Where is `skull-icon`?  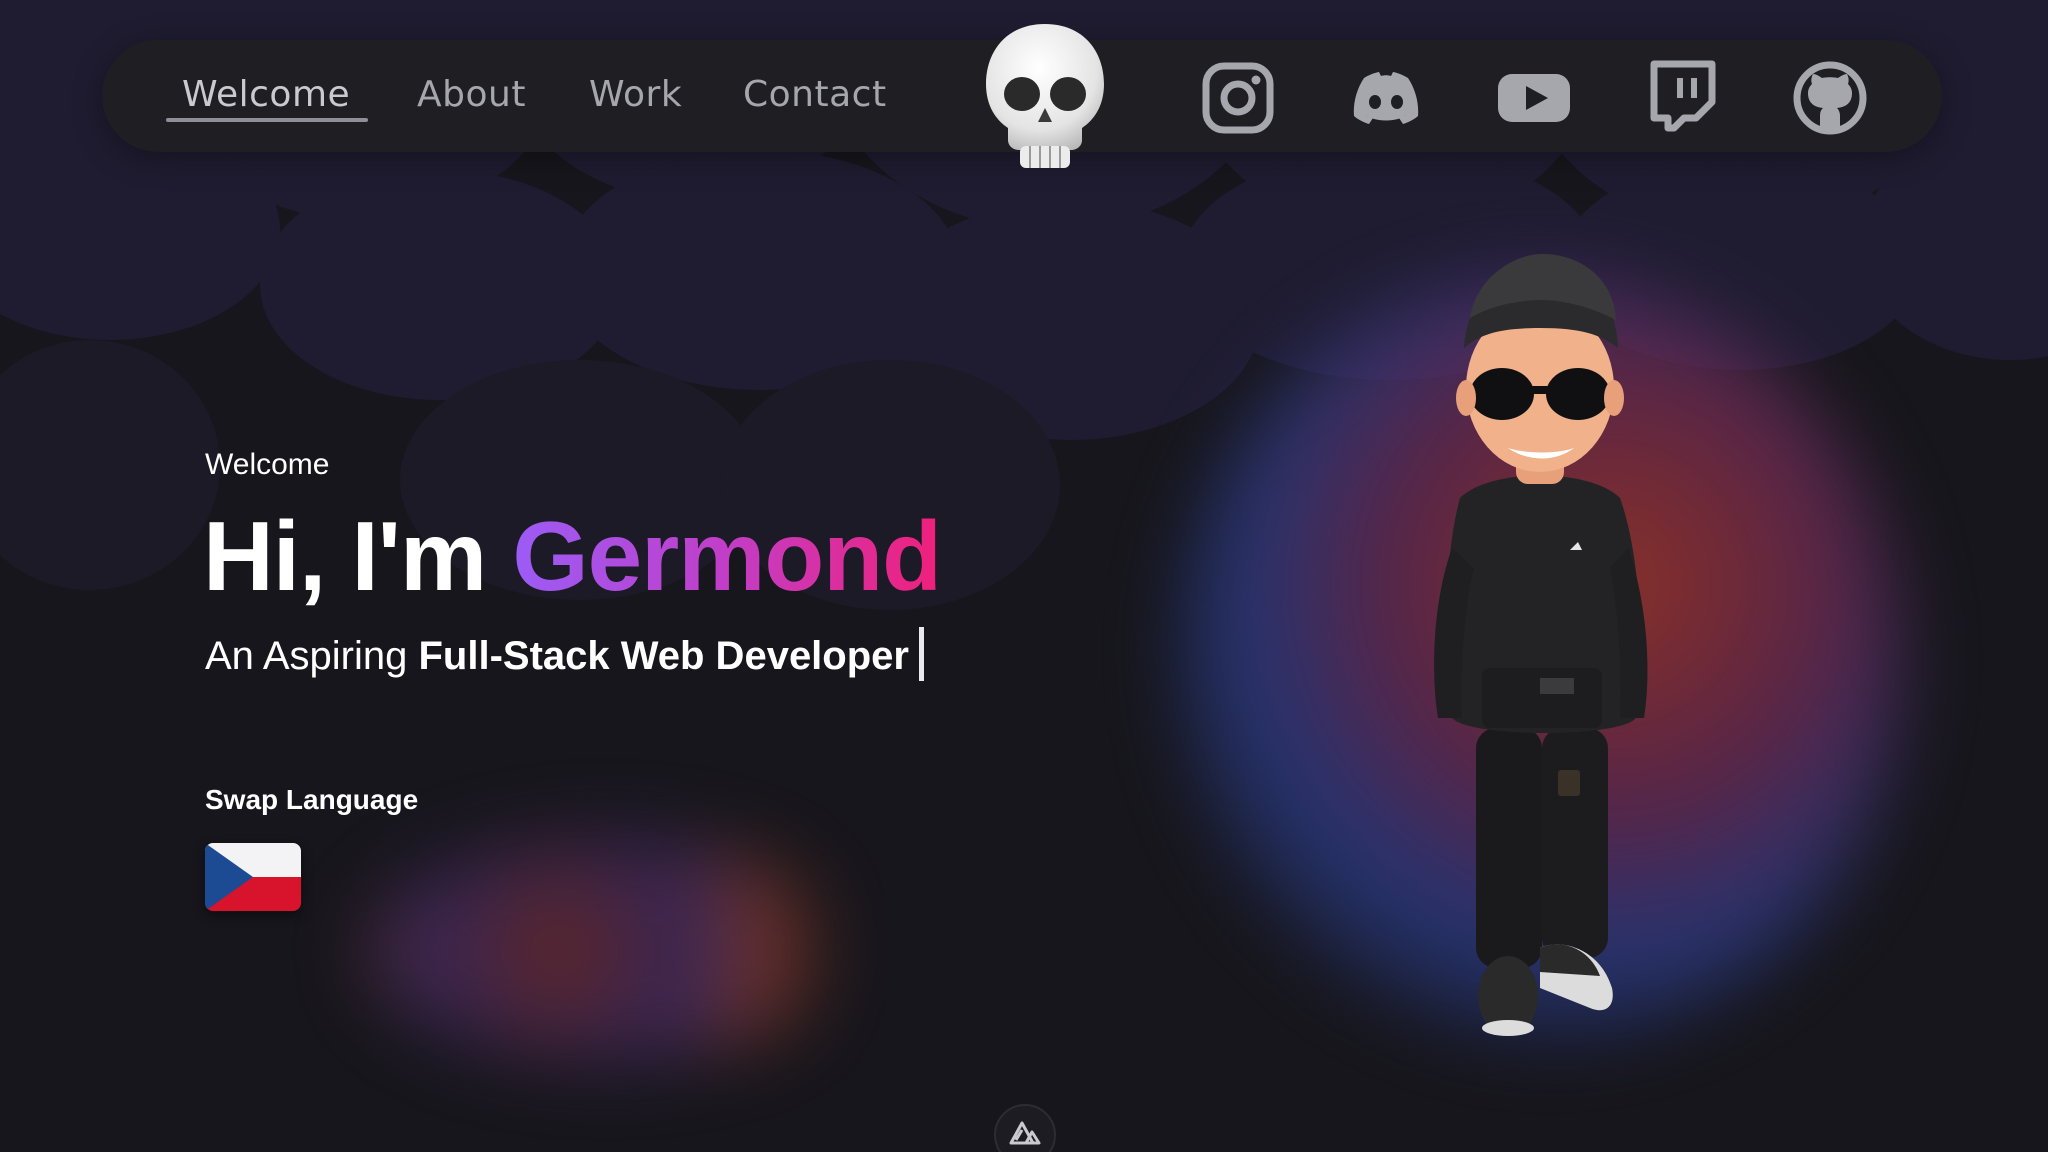
skull-icon is located at coordinates (1045, 96).